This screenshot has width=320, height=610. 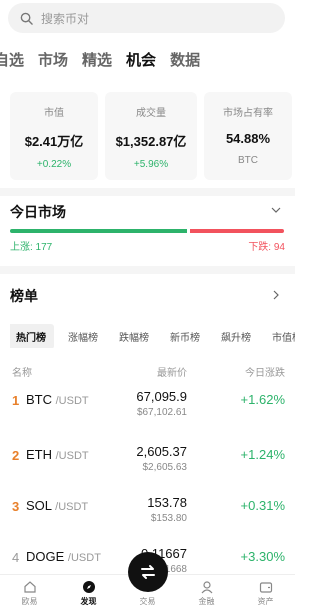 I want to click on nav-item-assets: 资产, so click(x=265, y=592).